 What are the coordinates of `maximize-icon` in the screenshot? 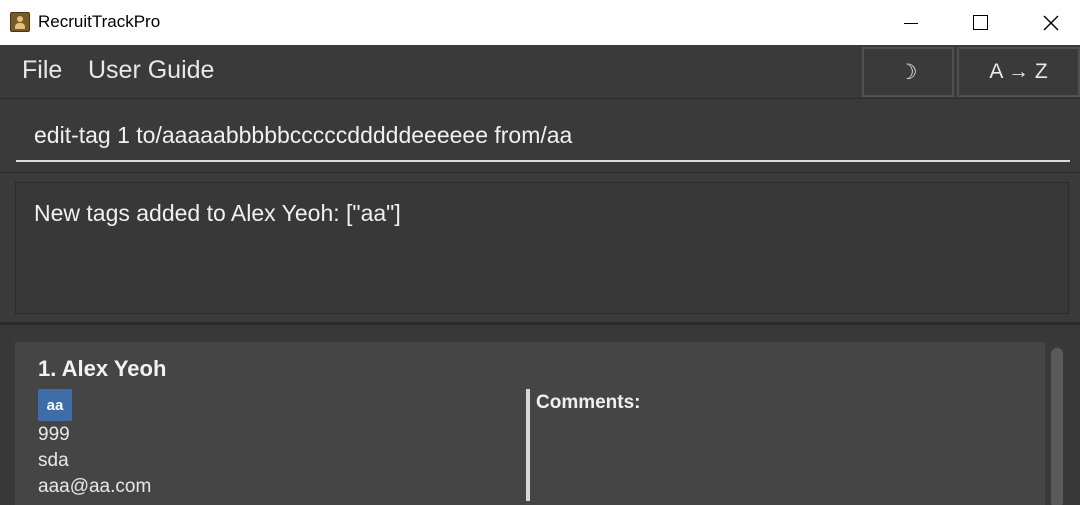 It's located at (980, 22).